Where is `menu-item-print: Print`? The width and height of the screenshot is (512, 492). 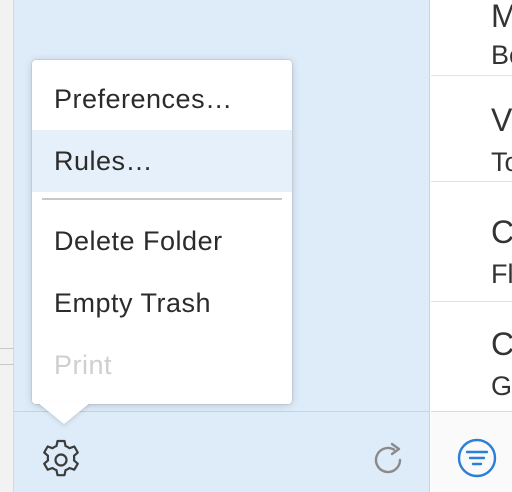
menu-item-print: Print is located at coordinates (162, 365).